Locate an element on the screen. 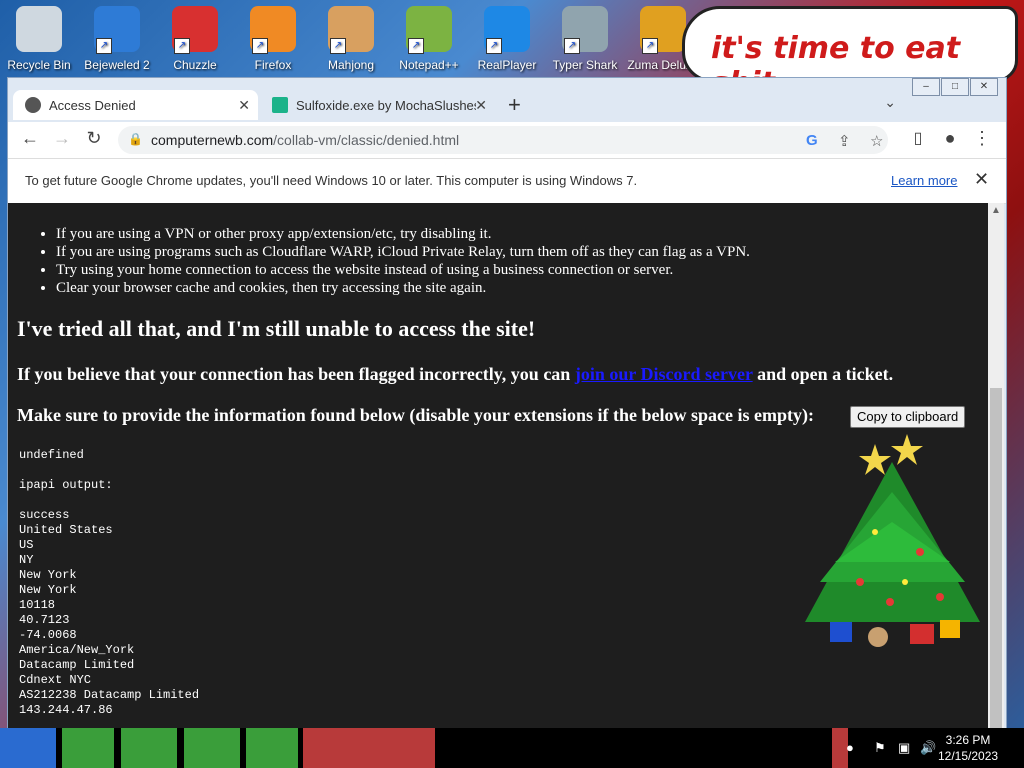  desktop-banner: it's time to eat shit is located at coordinates (850, 53).